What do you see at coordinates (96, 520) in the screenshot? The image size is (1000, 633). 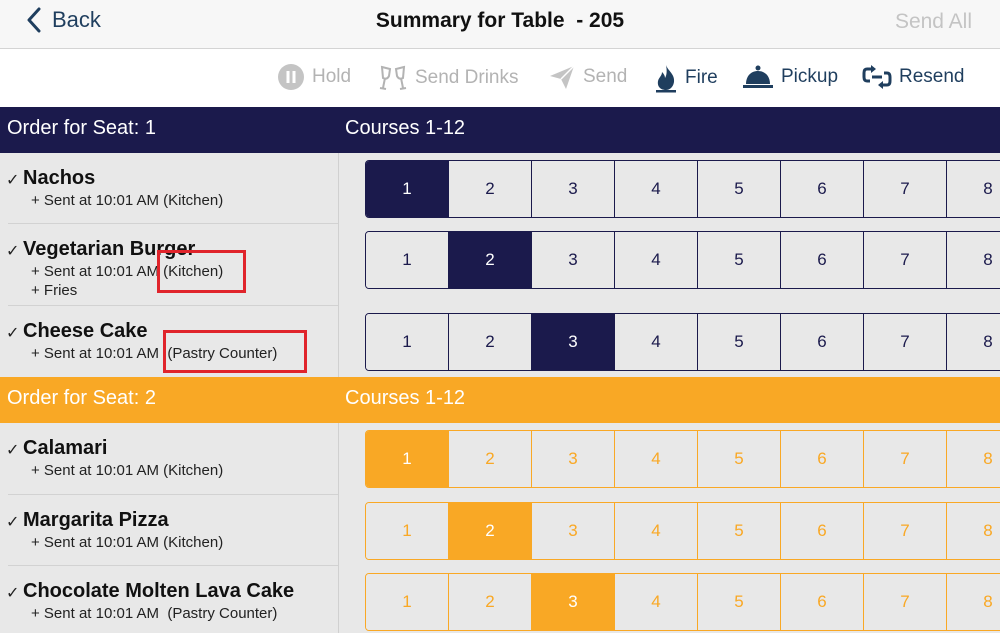 I see `item-name: Margarita Pizza` at bounding box center [96, 520].